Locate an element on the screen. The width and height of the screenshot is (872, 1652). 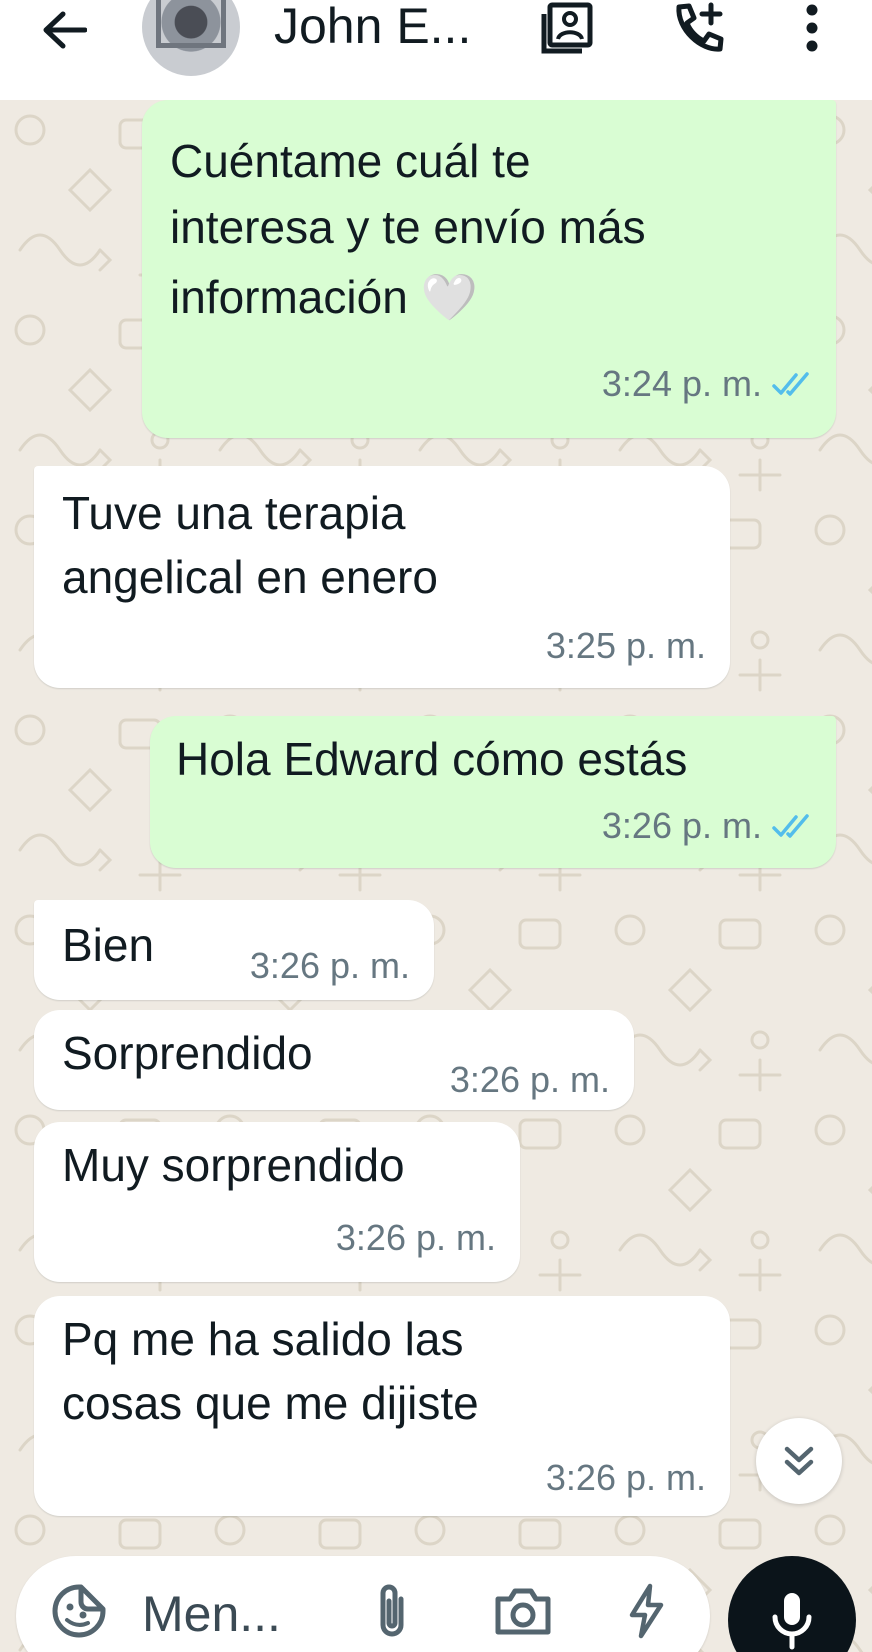
quick-reply-button is located at coordinates (646, 1611).